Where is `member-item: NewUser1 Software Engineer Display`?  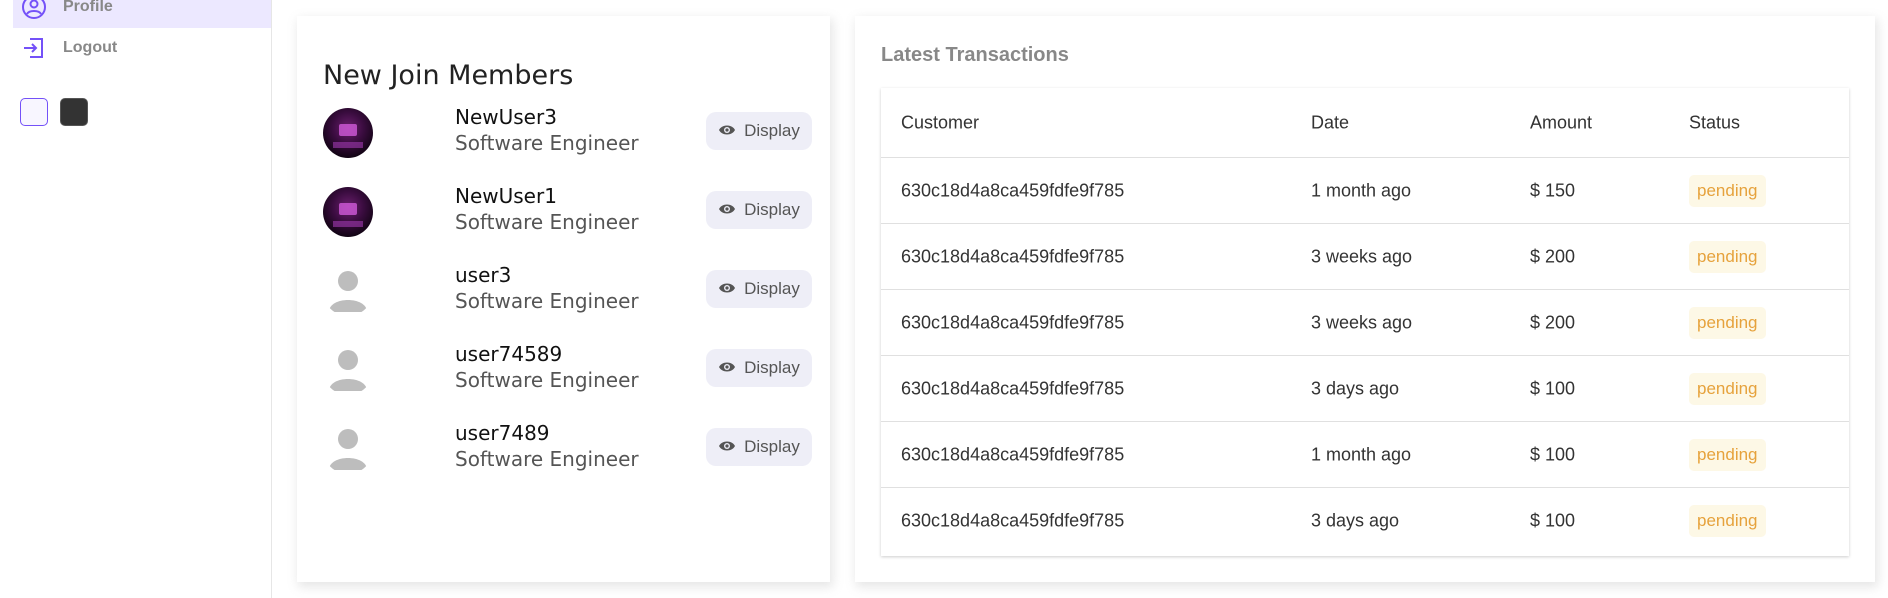
member-item: NewUser1 Software Engineer Display is located at coordinates (567, 211).